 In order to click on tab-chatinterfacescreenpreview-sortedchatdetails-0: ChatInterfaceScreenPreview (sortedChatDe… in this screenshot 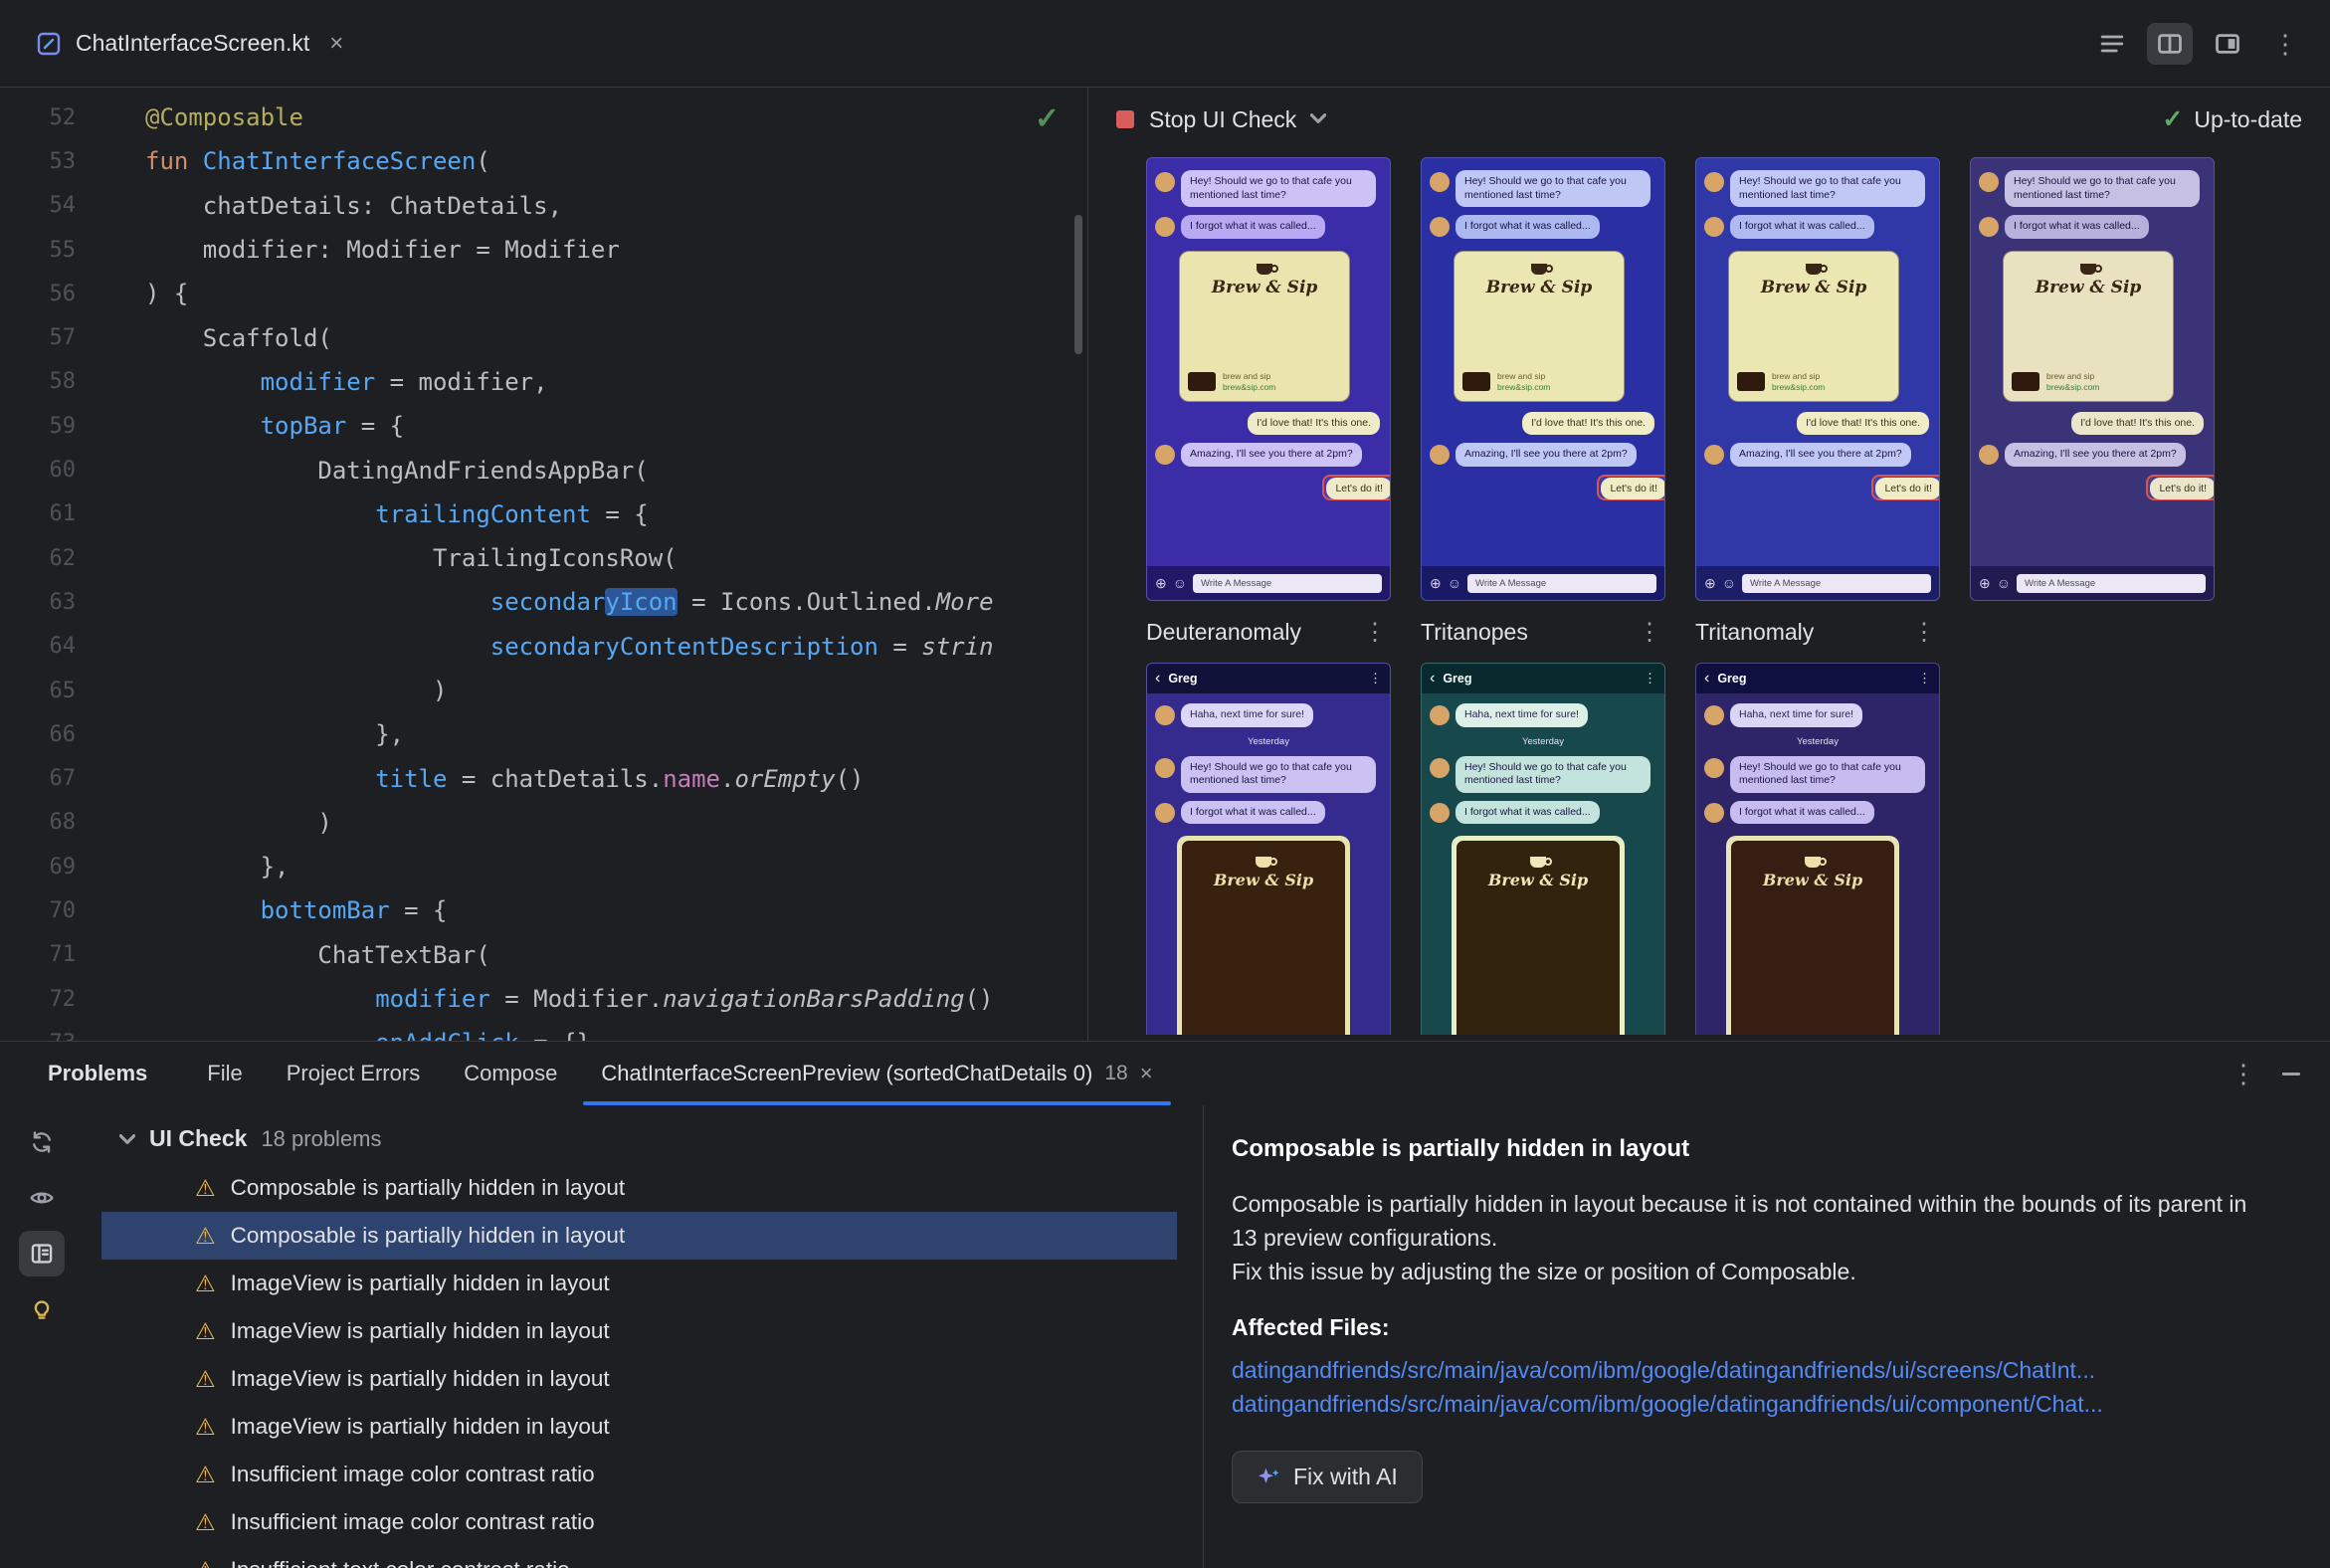, I will do `click(876, 1073)`.